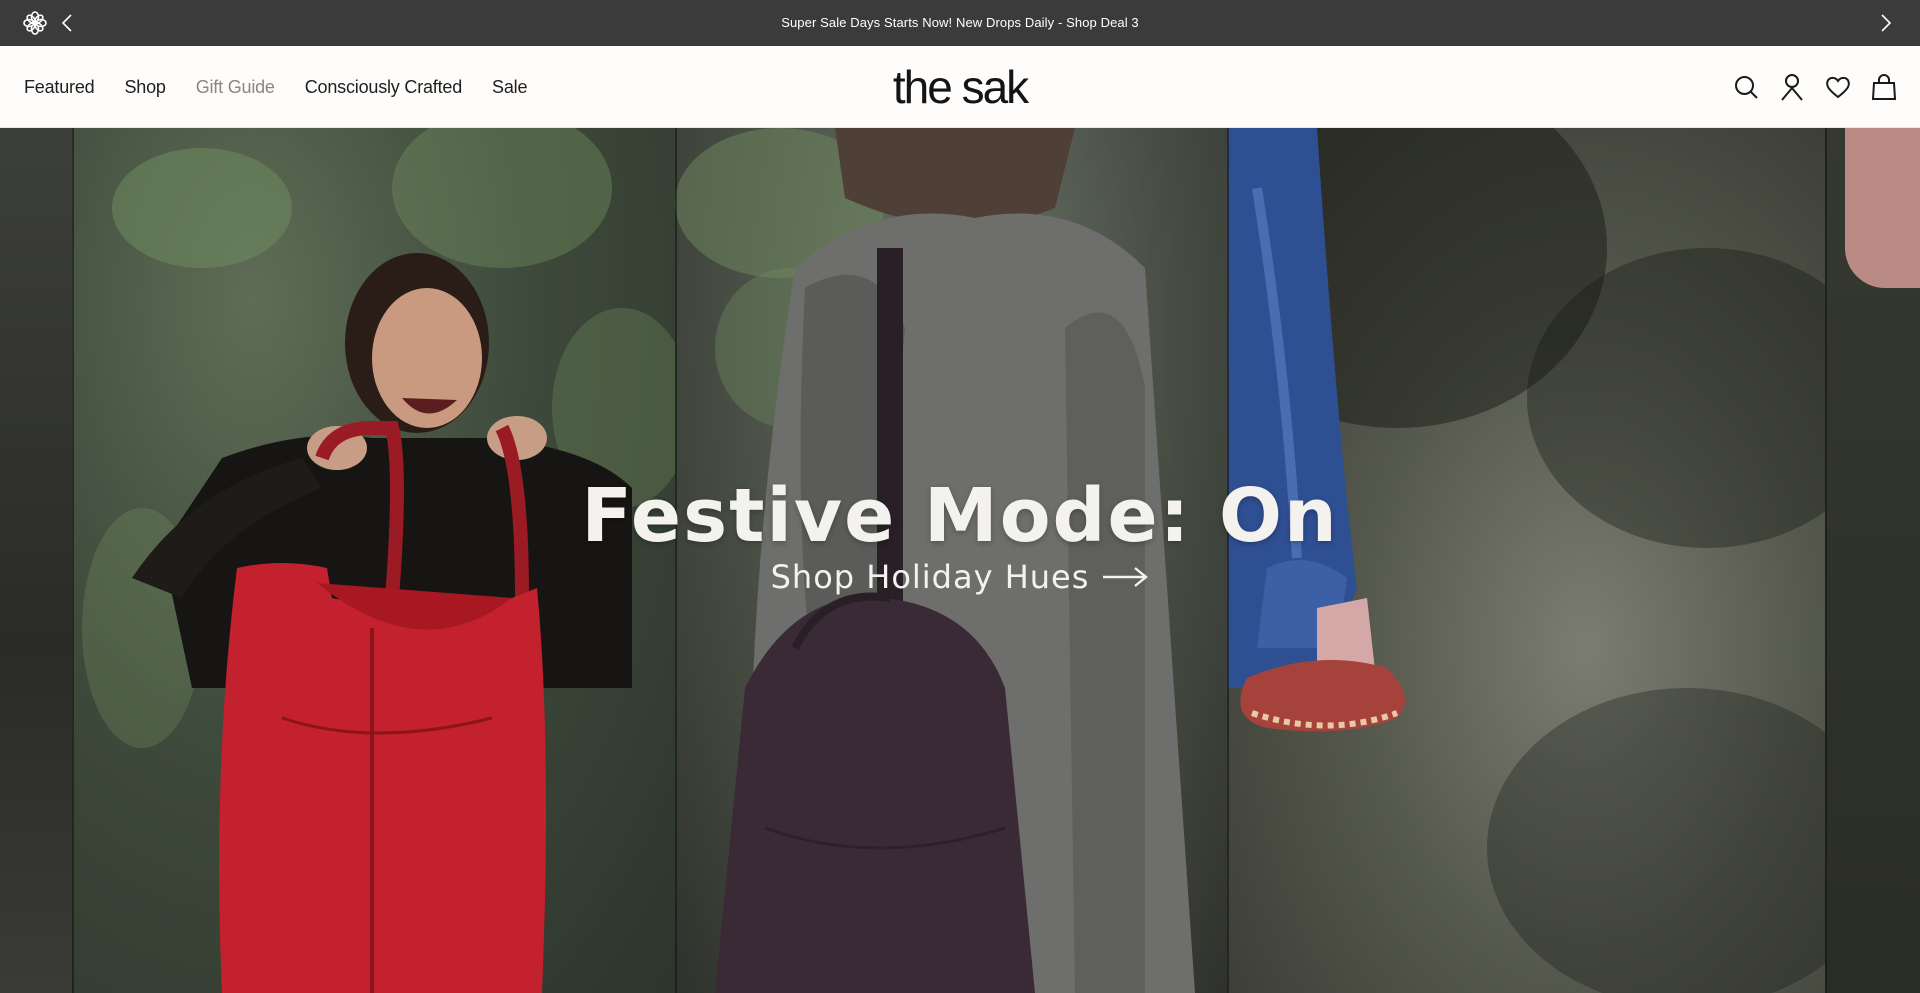 The image size is (1920, 993). I want to click on announcement-prev-button, so click(67, 23).